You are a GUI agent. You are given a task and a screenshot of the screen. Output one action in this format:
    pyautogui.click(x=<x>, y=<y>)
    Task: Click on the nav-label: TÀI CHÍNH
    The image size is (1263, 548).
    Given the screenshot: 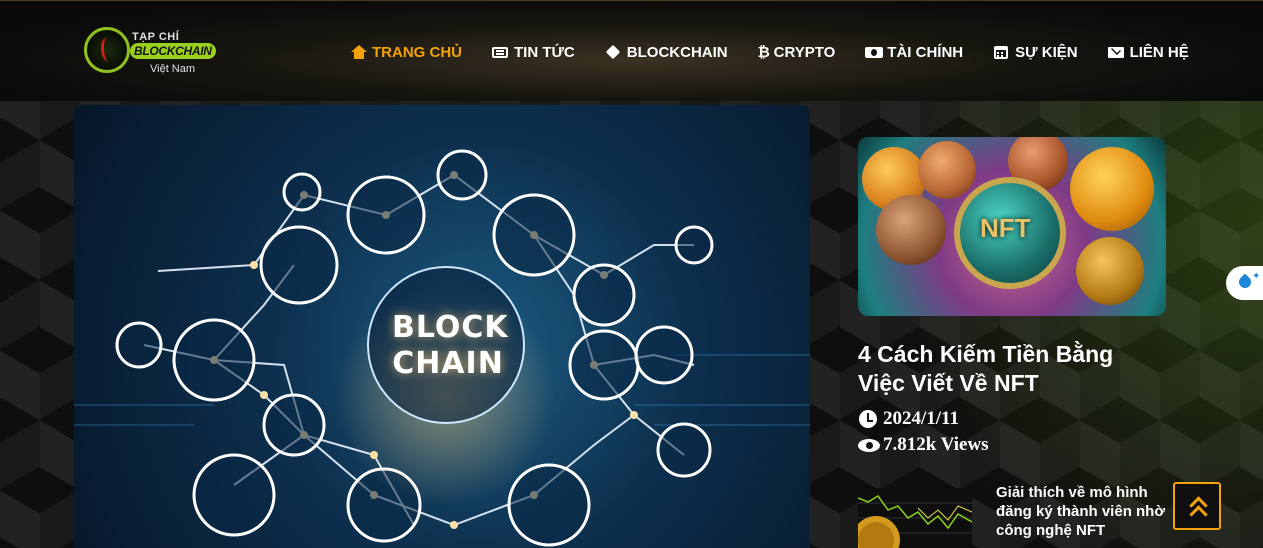 What is the action you would take?
    pyautogui.click(x=925, y=52)
    